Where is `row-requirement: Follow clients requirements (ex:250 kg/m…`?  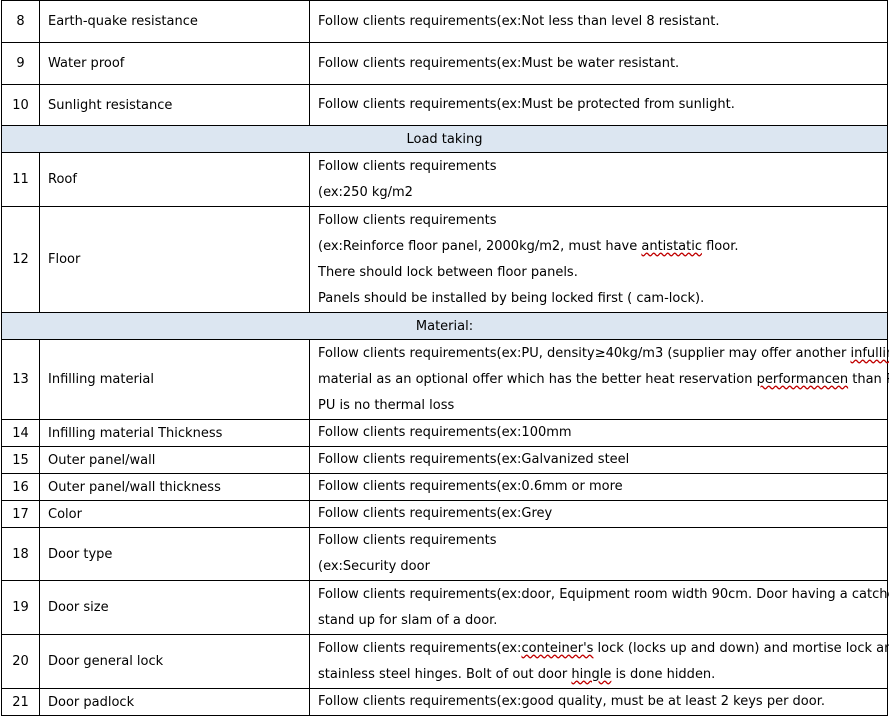
row-requirement: Follow clients requirements (ex:250 kg/m… is located at coordinates (598, 179).